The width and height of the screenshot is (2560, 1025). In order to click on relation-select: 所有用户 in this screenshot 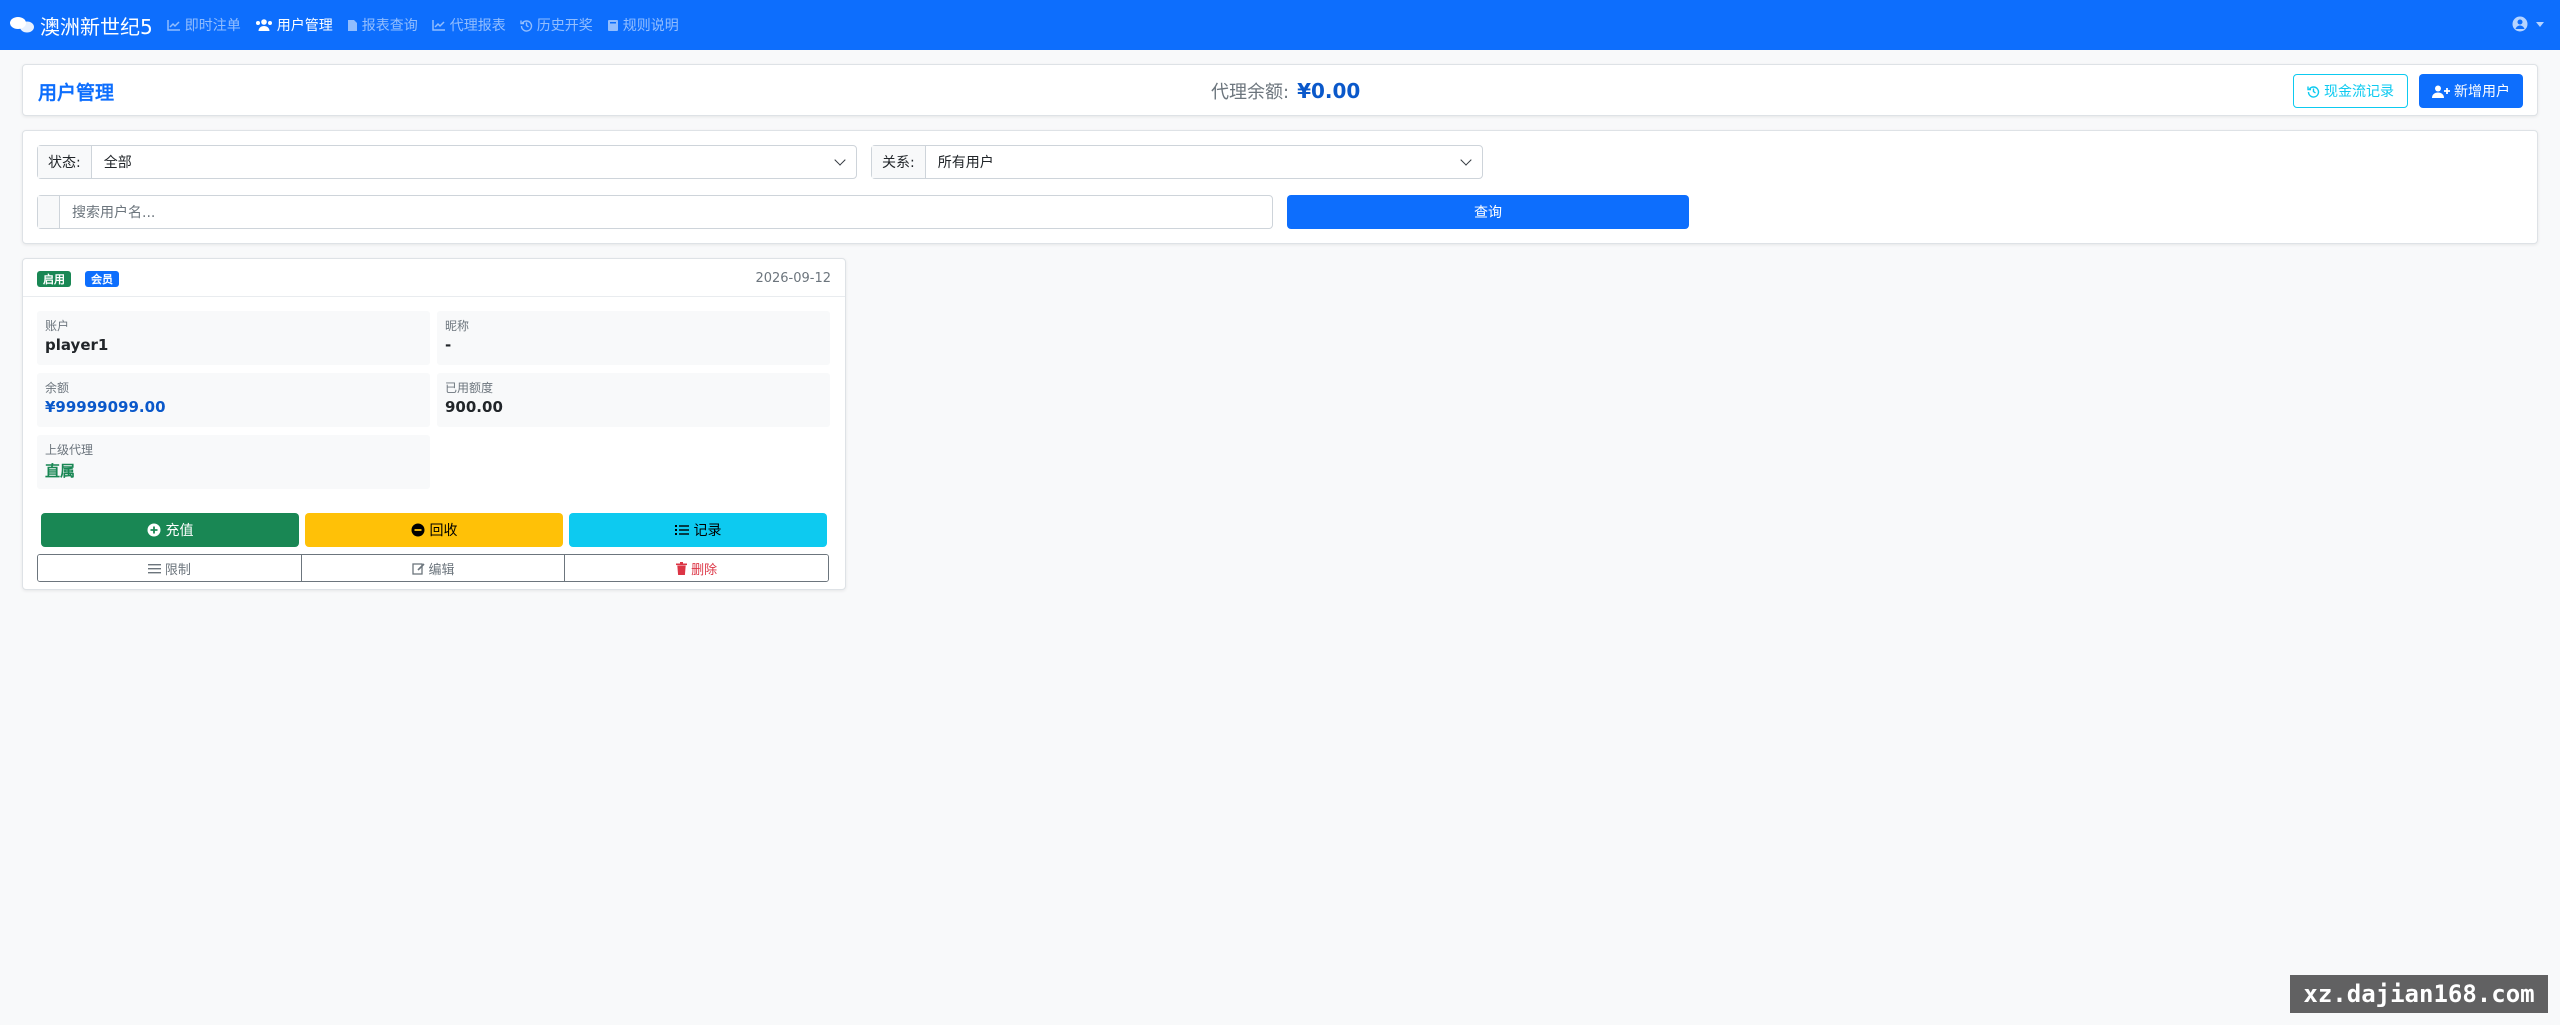, I will do `click(1204, 162)`.